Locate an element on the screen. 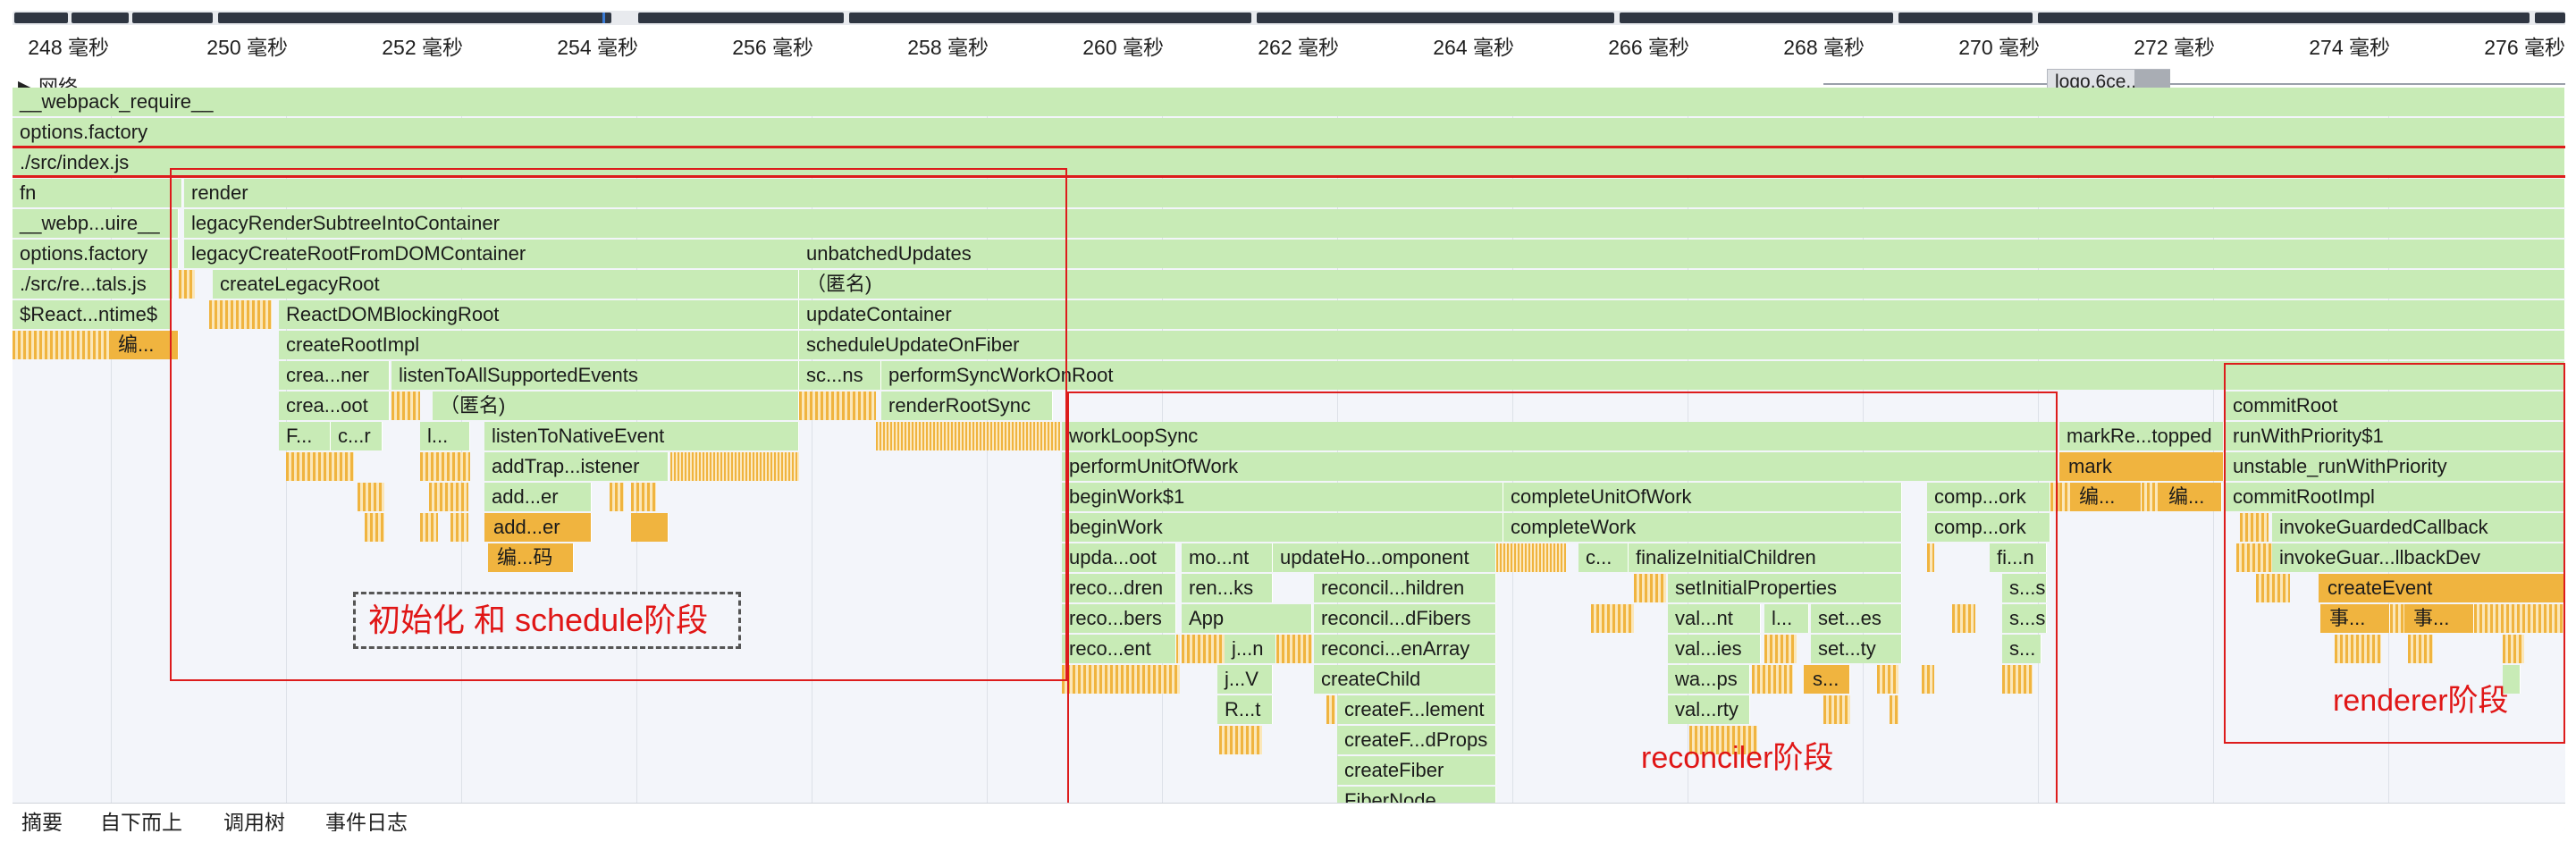 Image resolution: width=2576 pixels, height=842 pixels. tab-summary: 摘要 is located at coordinates (42, 821).